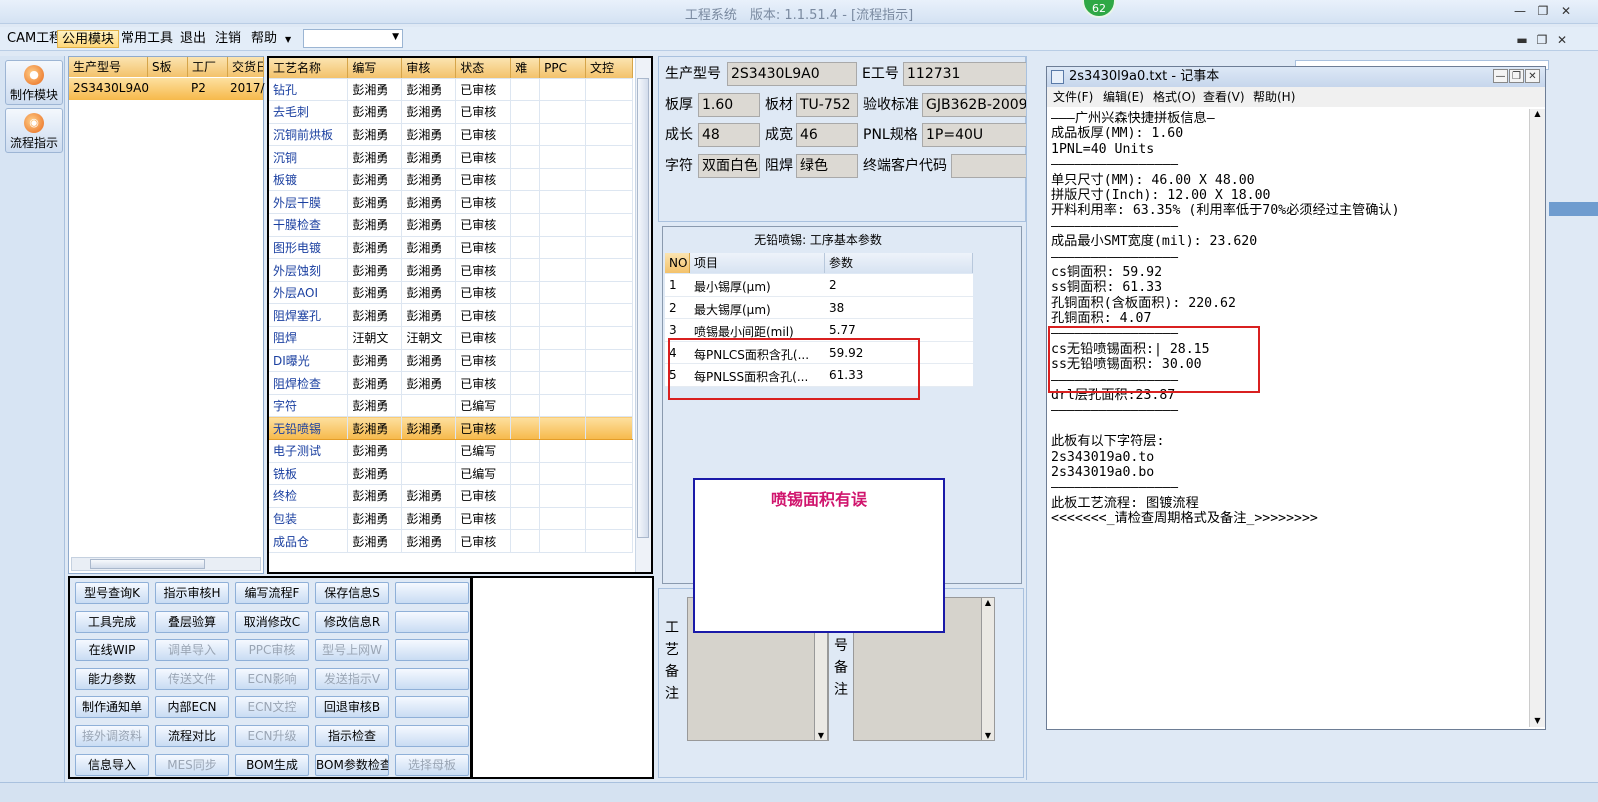 The height and width of the screenshot is (802, 1598). I want to click on action-button: 内部ECN, so click(192, 707).